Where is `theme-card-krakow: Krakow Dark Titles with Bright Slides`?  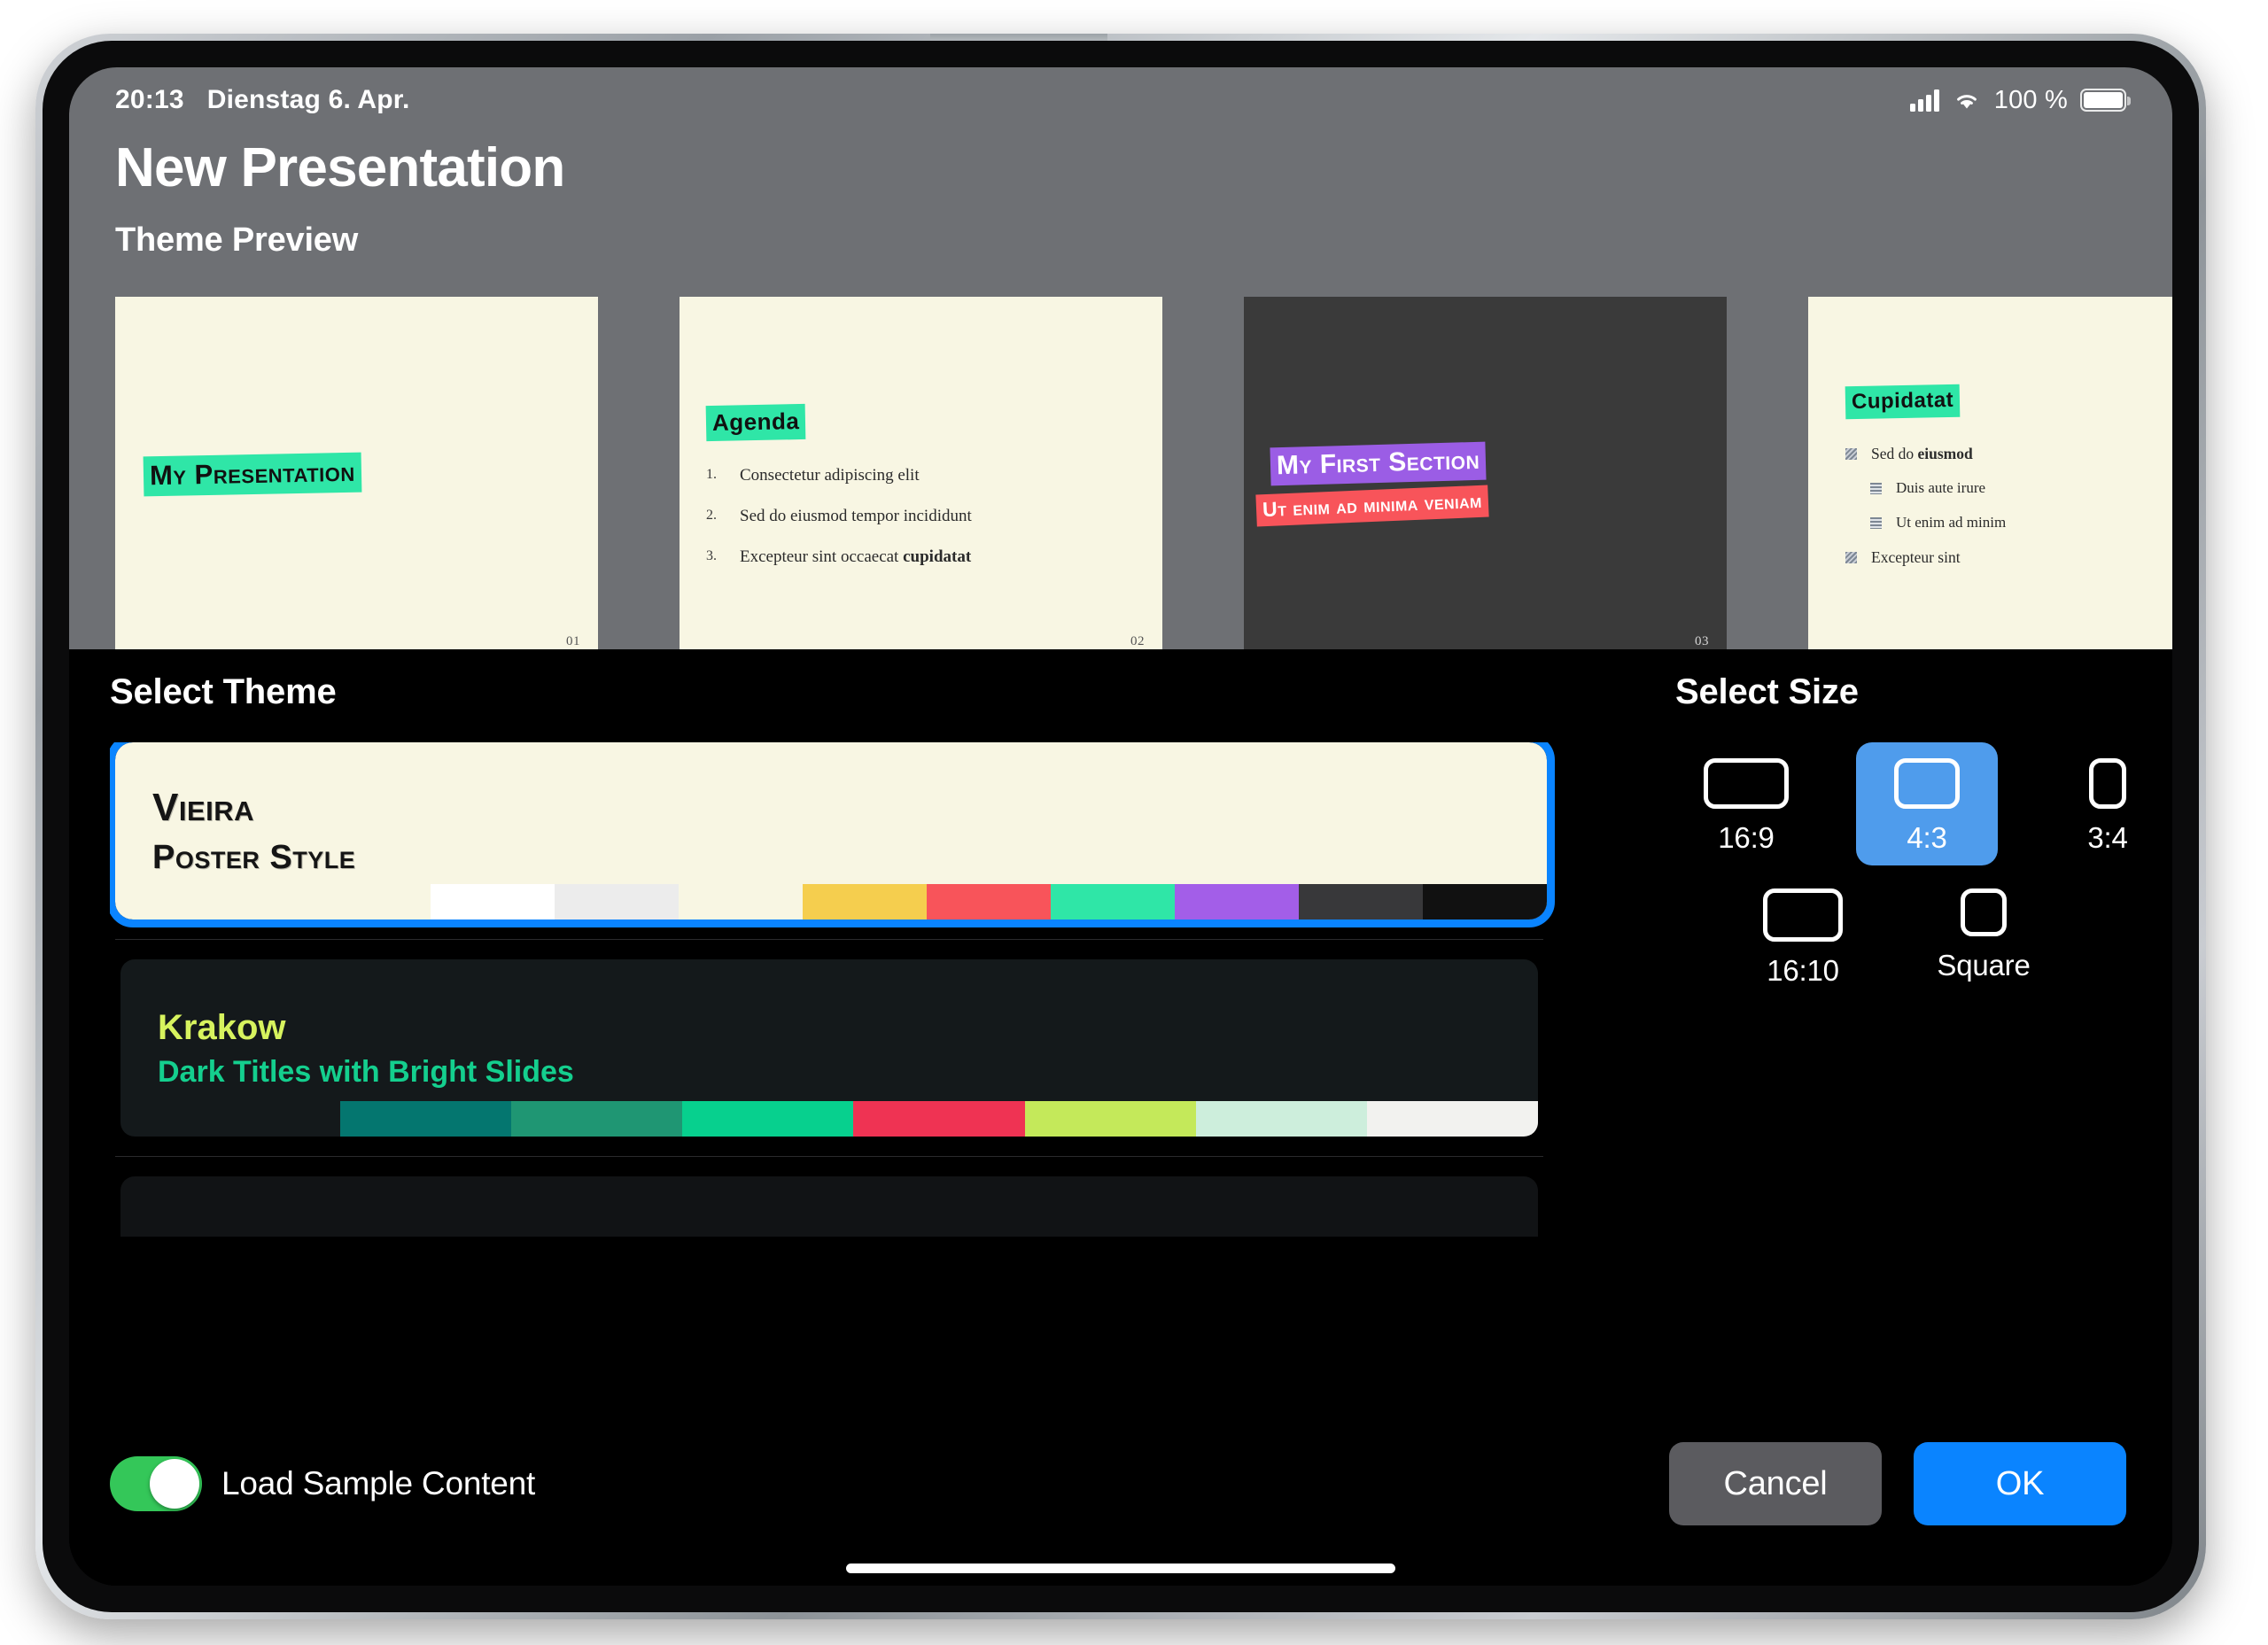 theme-card-krakow: Krakow Dark Titles with Bright Slides is located at coordinates (829, 1048).